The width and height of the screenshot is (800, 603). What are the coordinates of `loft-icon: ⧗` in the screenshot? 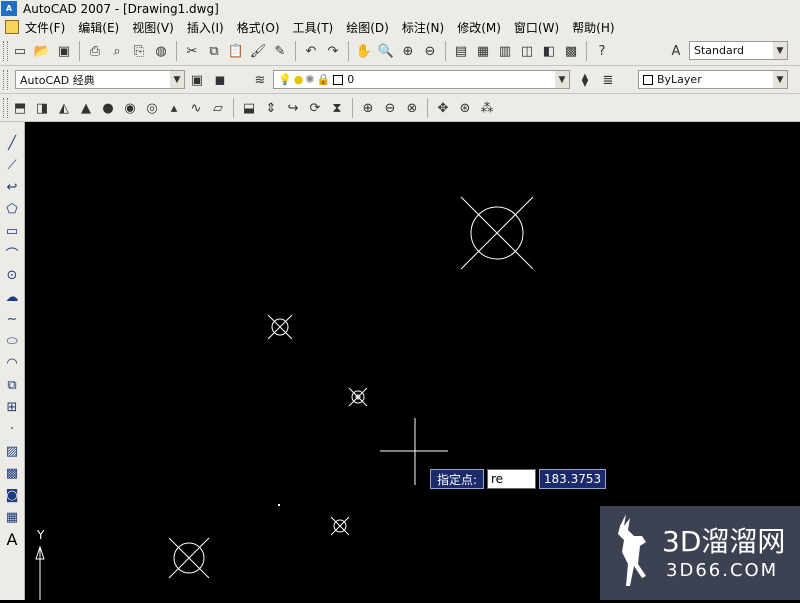 It's located at (337, 108).